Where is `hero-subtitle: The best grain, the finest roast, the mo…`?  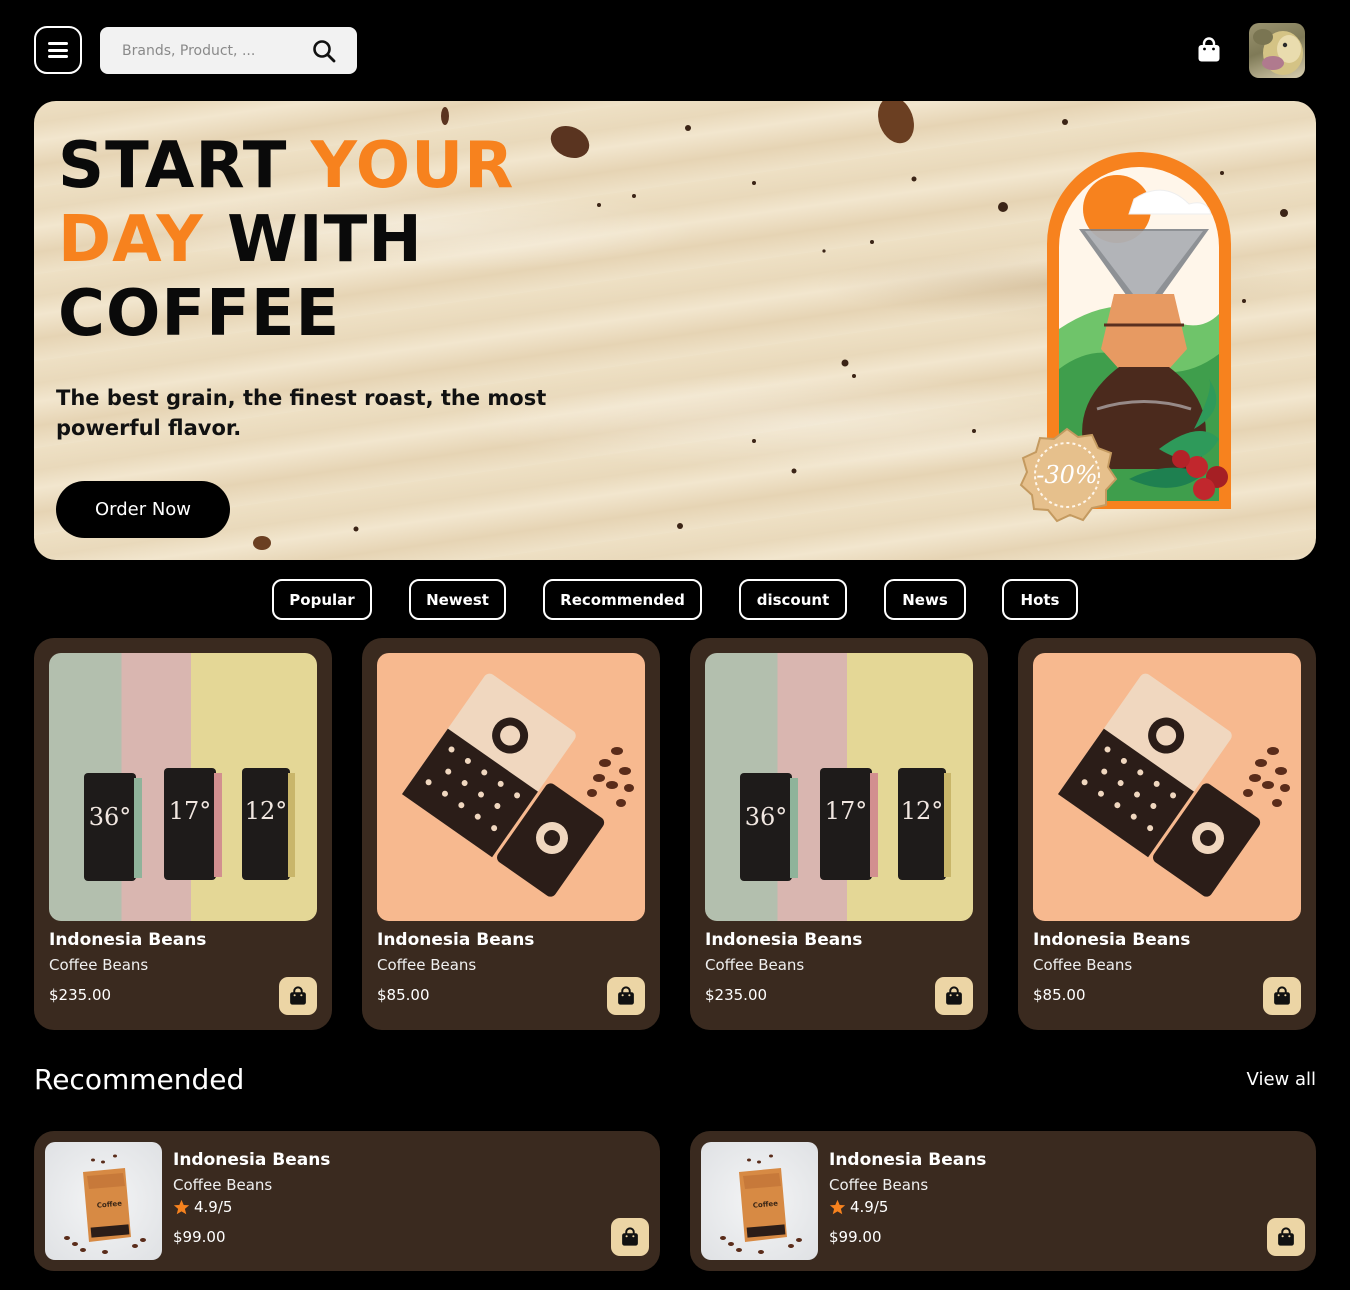 hero-subtitle: The best grain, the finest roast, the mo… is located at coordinates (301, 413).